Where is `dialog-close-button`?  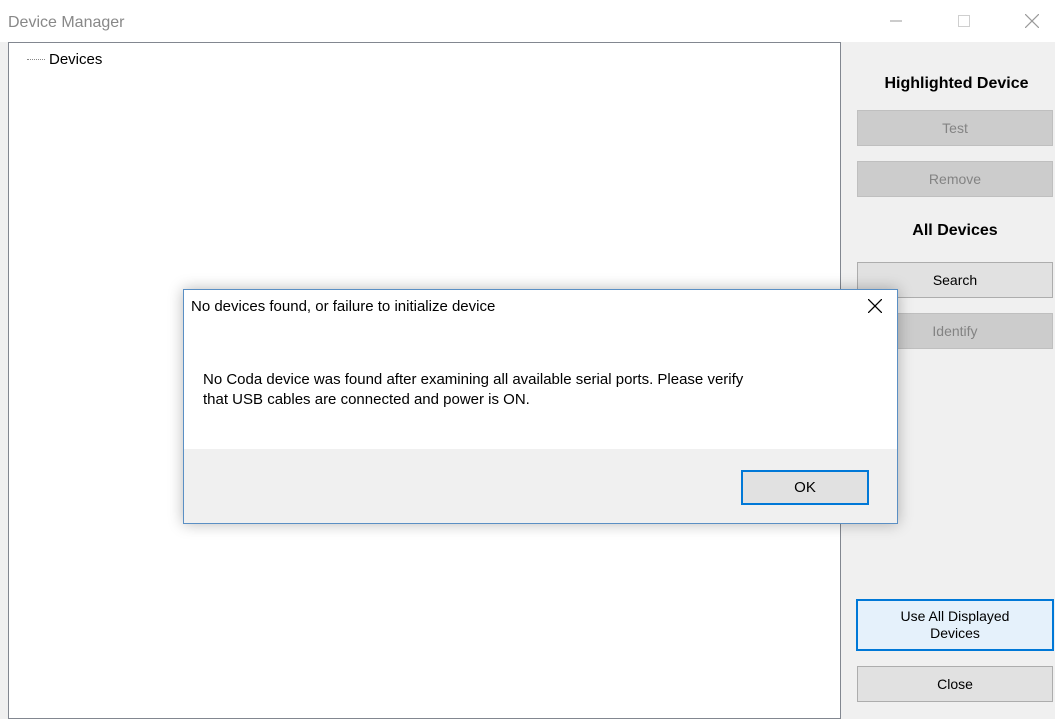 dialog-close-button is located at coordinates (875, 307).